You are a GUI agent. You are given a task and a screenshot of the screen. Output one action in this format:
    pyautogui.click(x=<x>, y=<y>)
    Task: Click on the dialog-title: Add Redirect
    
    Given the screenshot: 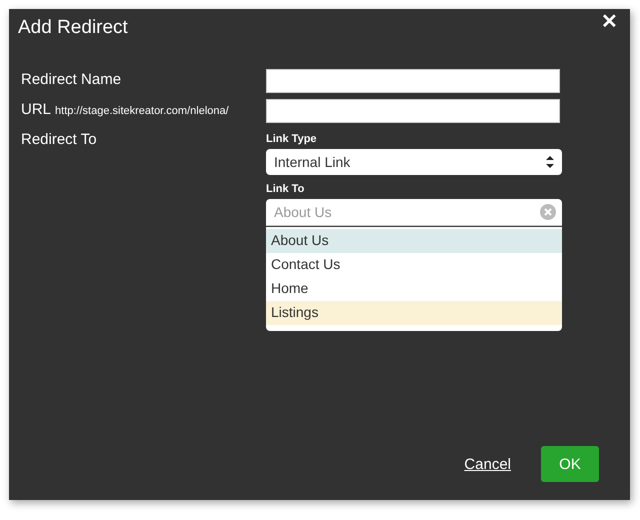 What is the action you would take?
    pyautogui.click(x=73, y=28)
    